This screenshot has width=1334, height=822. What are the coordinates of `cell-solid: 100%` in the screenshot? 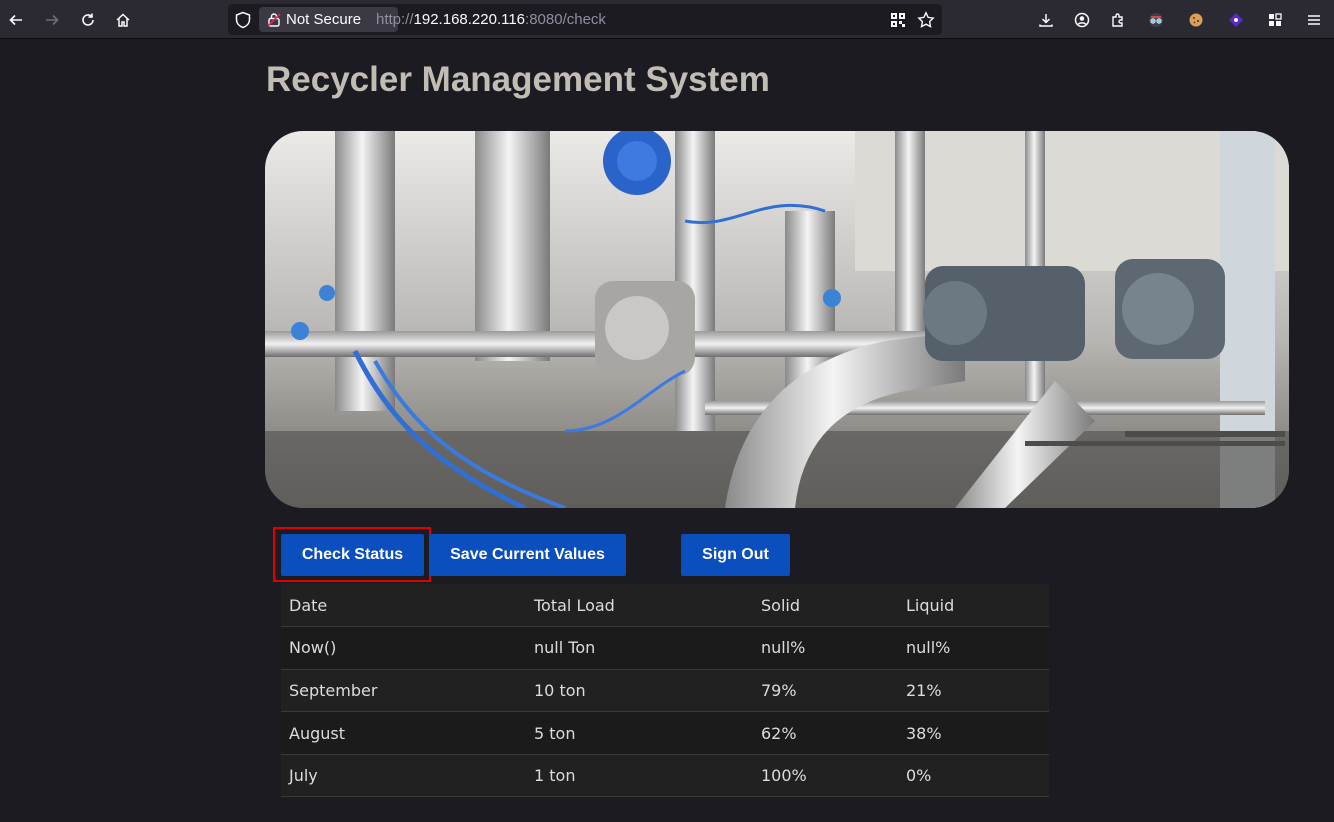 It's located at (825, 776).